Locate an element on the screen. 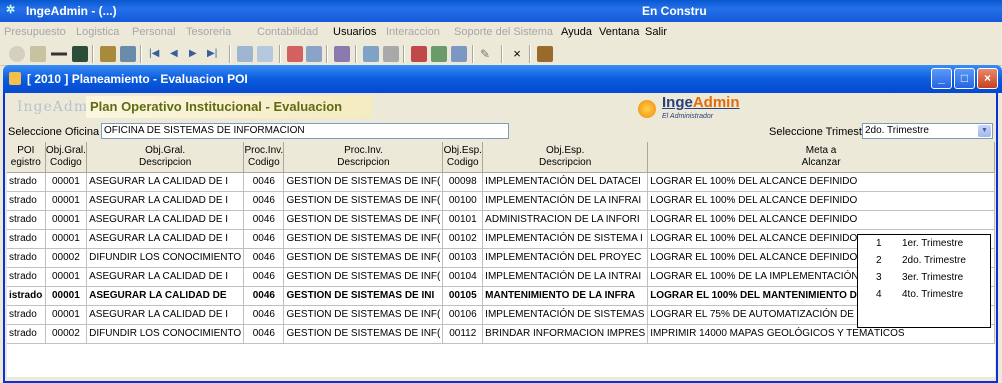 This screenshot has width=1002, height=383. table-cell: GESTION DE SISTEMAS DE INI is located at coordinates (363, 296).